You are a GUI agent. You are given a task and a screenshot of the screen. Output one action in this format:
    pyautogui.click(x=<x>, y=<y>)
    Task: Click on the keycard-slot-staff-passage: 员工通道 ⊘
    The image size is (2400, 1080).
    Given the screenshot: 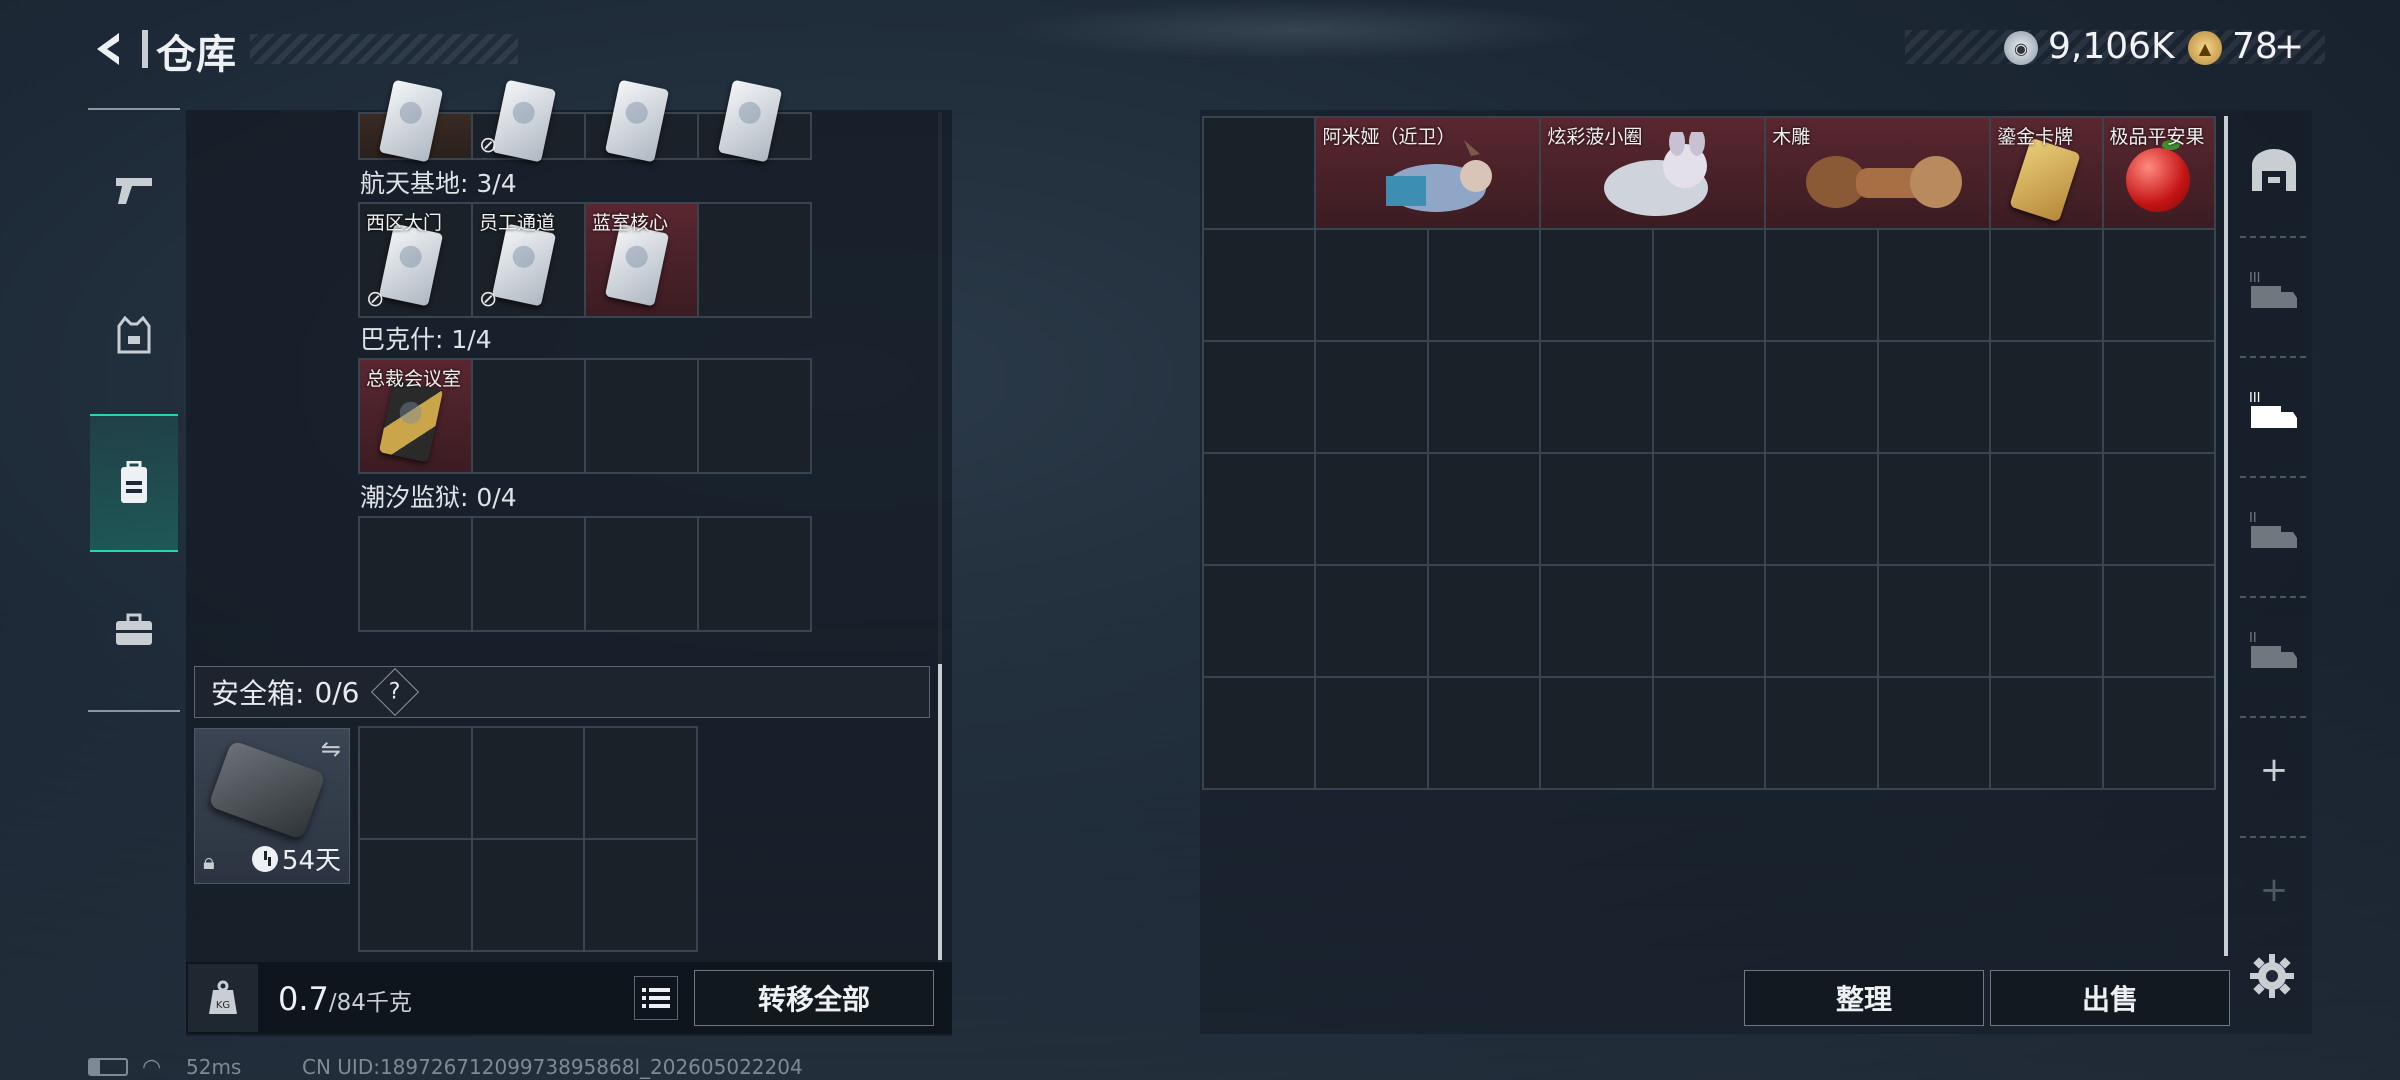 What is the action you would take?
    pyautogui.click(x=528, y=260)
    